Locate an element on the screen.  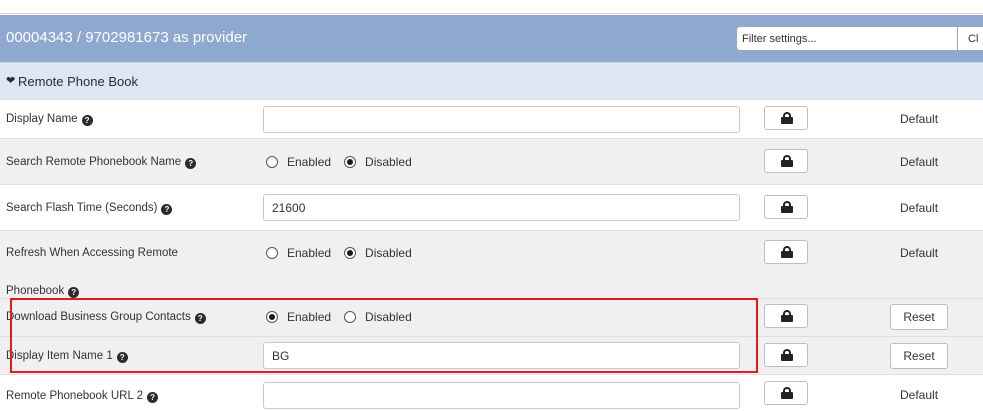
setting-row-display-name: Display Name? Default is located at coordinates (491, 118).